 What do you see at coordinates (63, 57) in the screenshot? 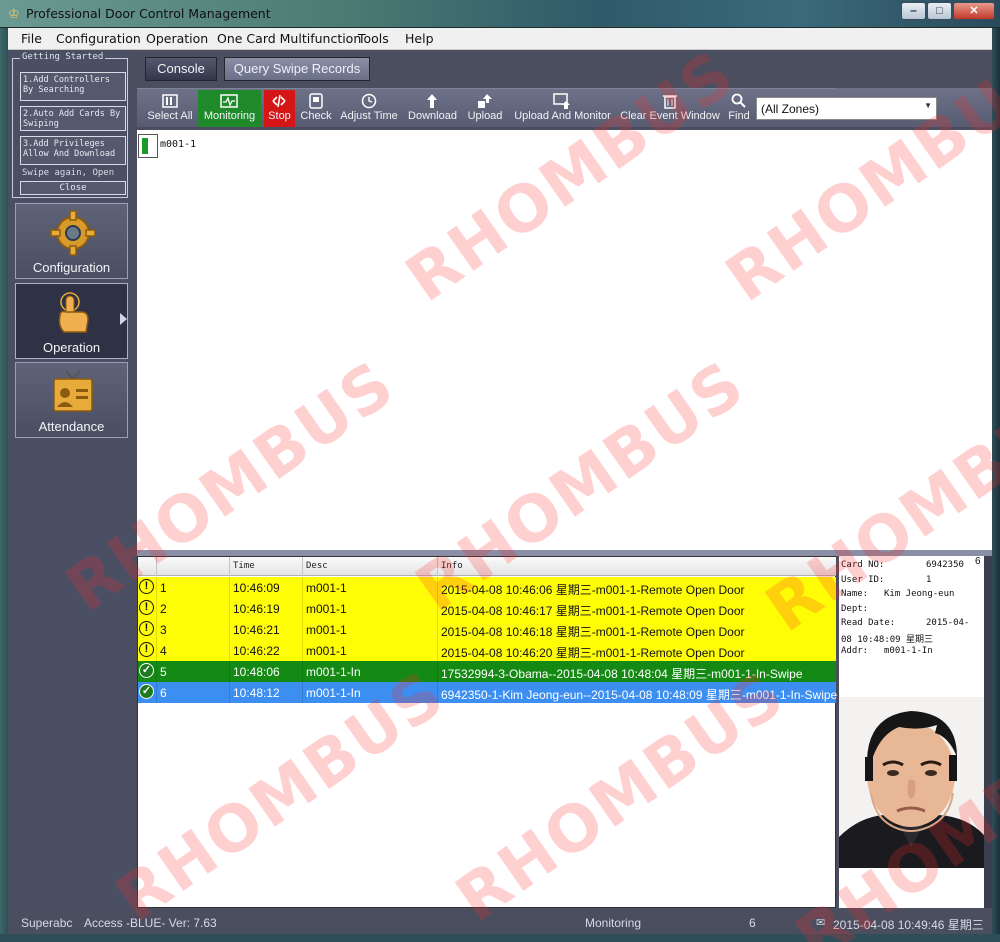
I see `getting-started-title: Getting Started` at bounding box center [63, 57].